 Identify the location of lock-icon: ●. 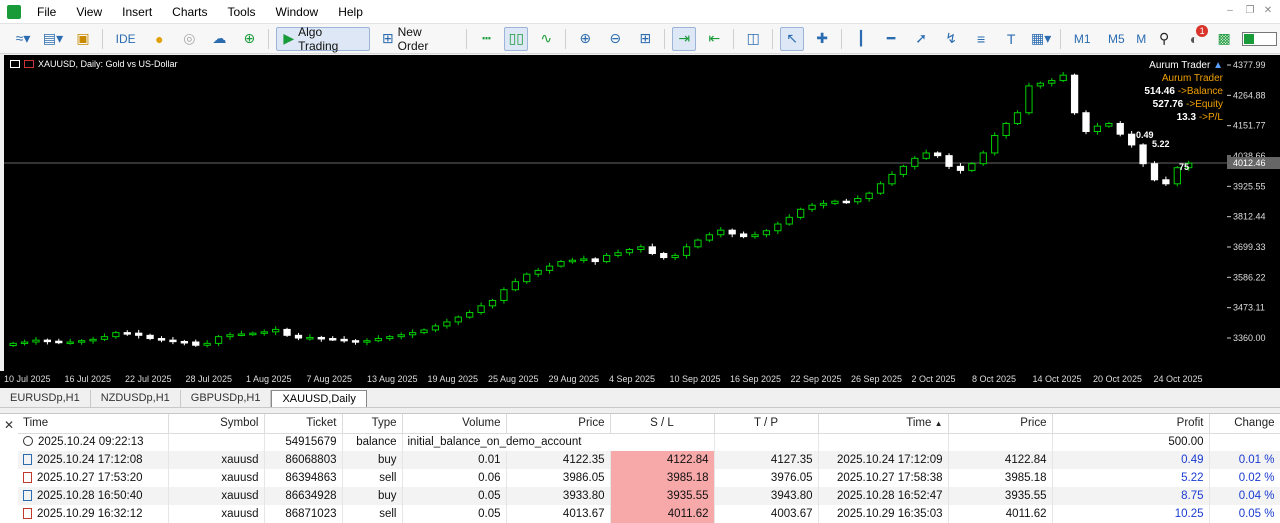
(159, 39).